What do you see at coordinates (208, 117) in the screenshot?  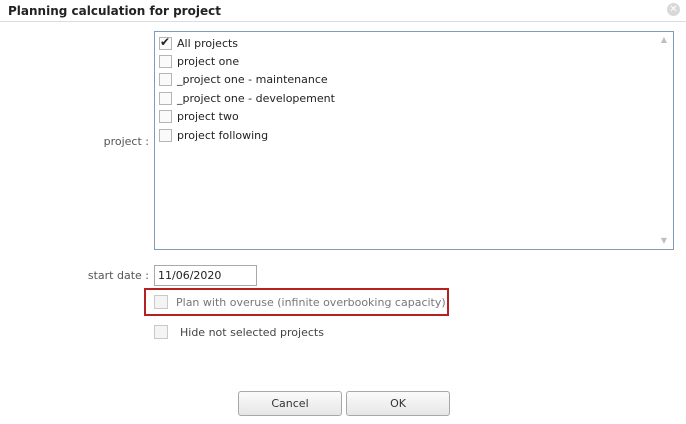 I see `project-item-label: project two` at bounding box center [208, 117].